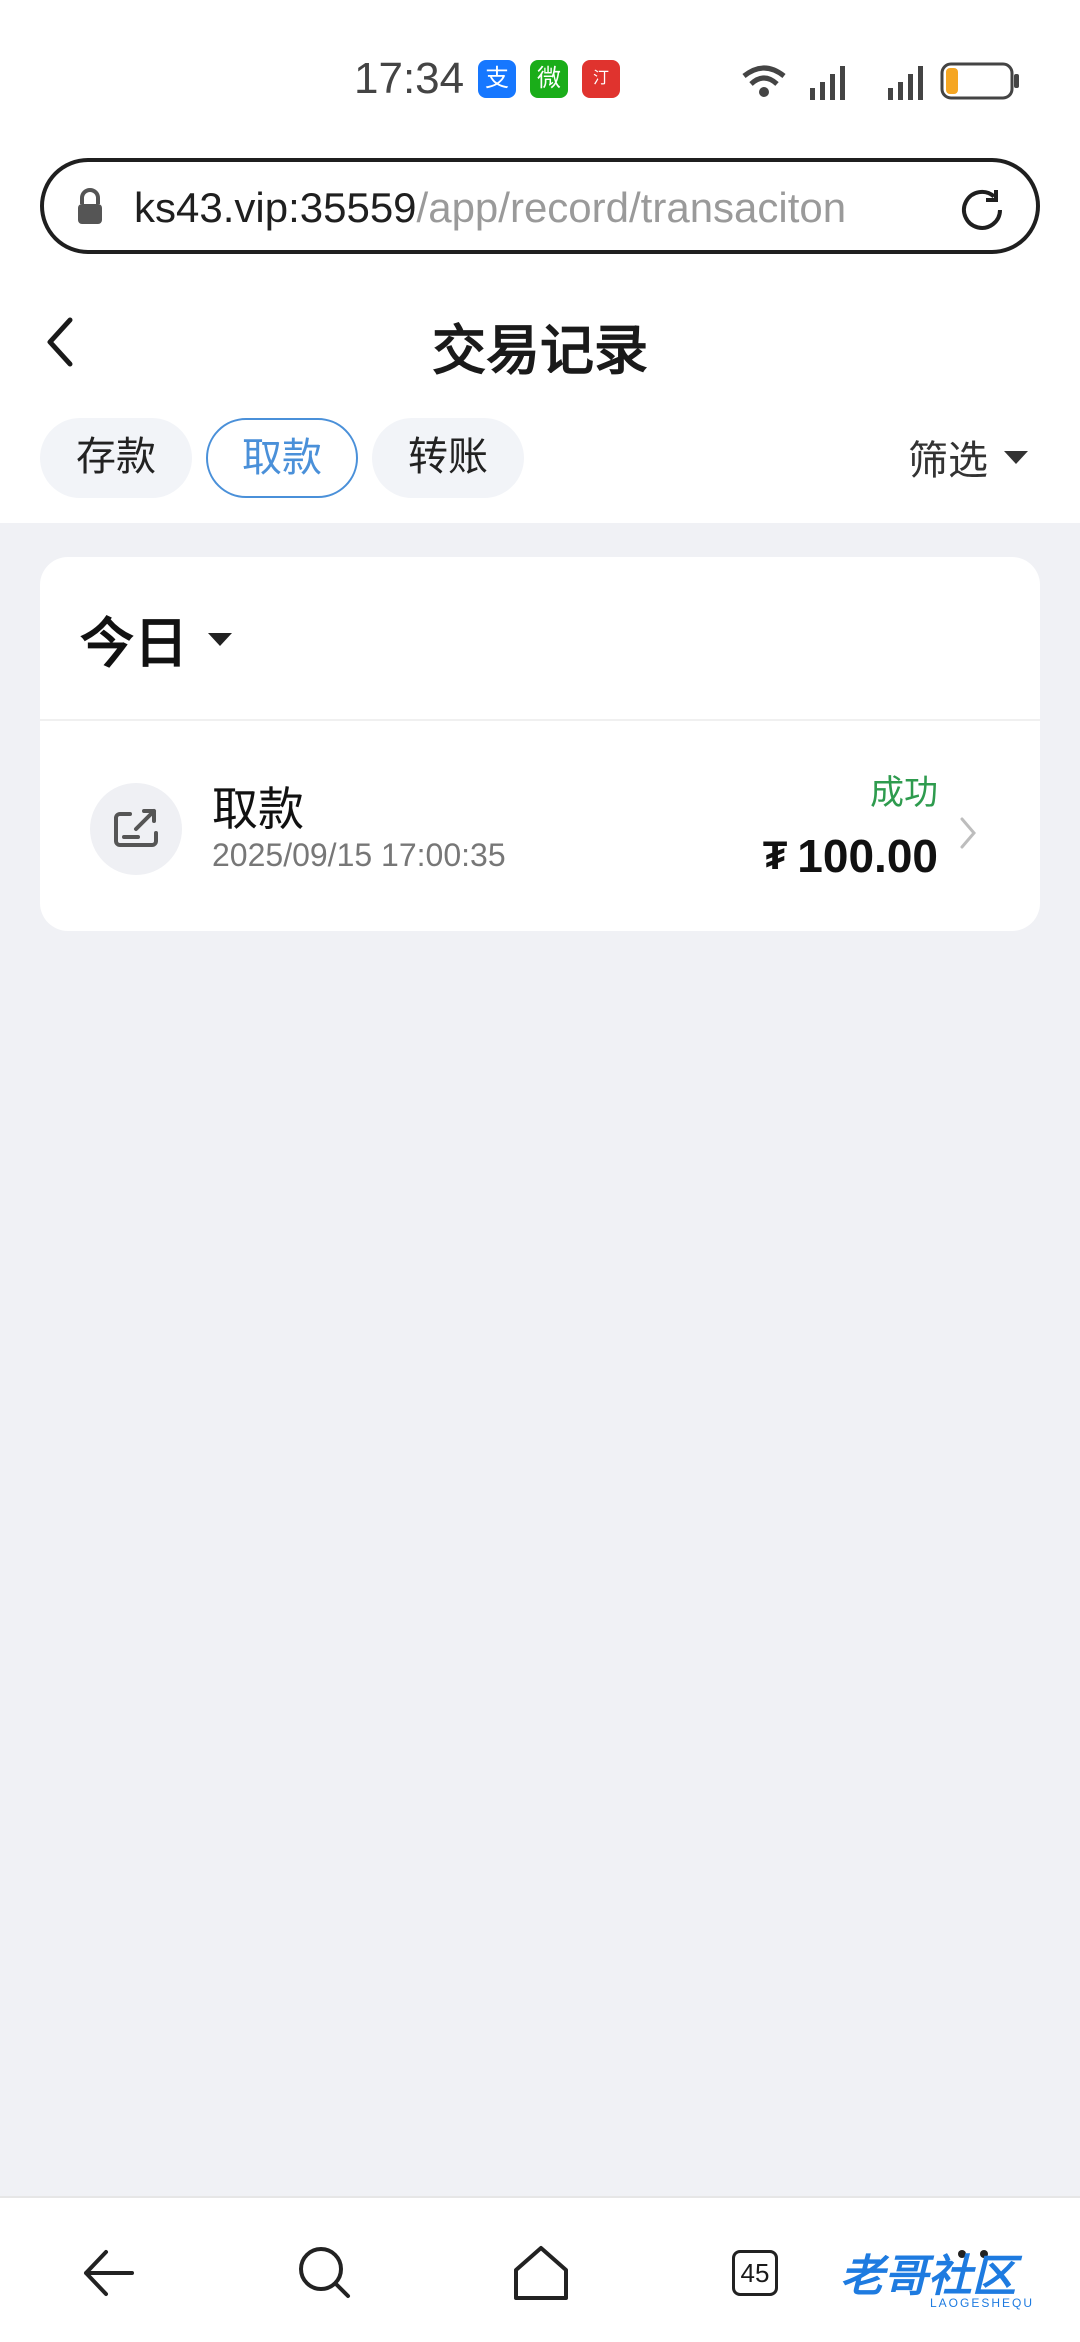 The width and height of the screenshot is (1080, 2342). I want to click on filter-button: 筛选, so click(969, 457).